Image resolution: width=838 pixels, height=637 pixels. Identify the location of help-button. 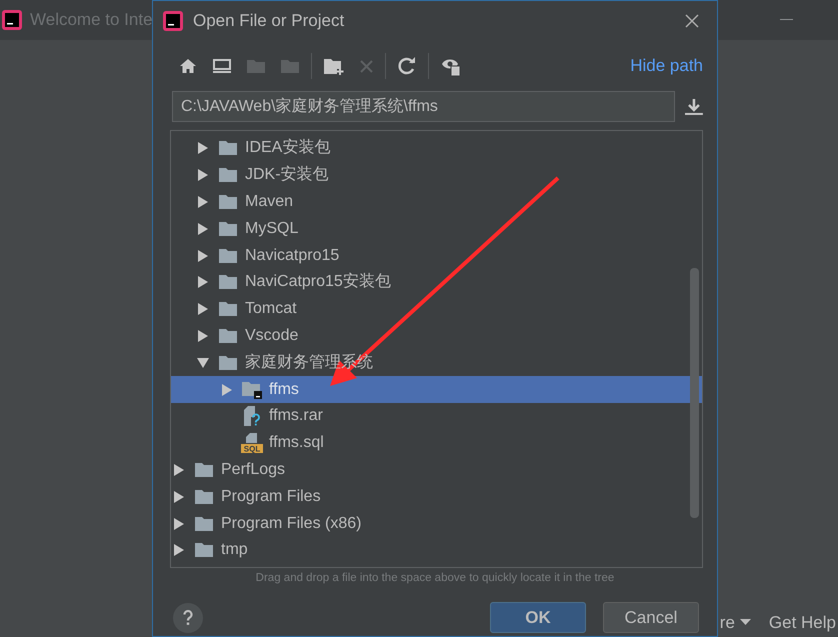
(188, 617).